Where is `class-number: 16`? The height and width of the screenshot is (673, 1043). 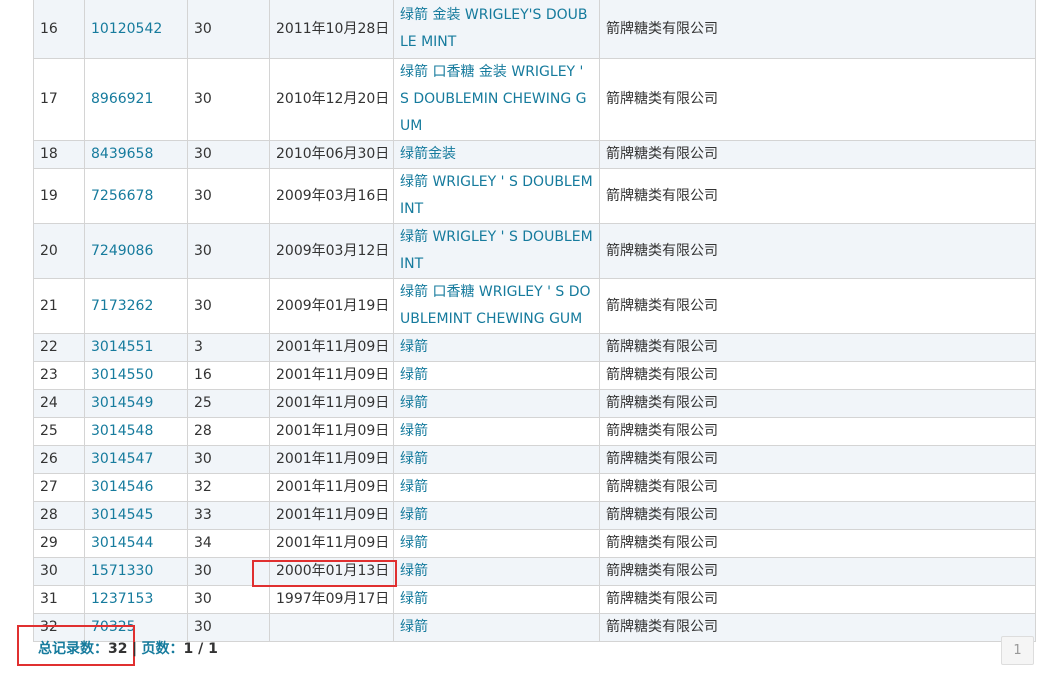 class-number: 16 is located at coordinates (228, 375).